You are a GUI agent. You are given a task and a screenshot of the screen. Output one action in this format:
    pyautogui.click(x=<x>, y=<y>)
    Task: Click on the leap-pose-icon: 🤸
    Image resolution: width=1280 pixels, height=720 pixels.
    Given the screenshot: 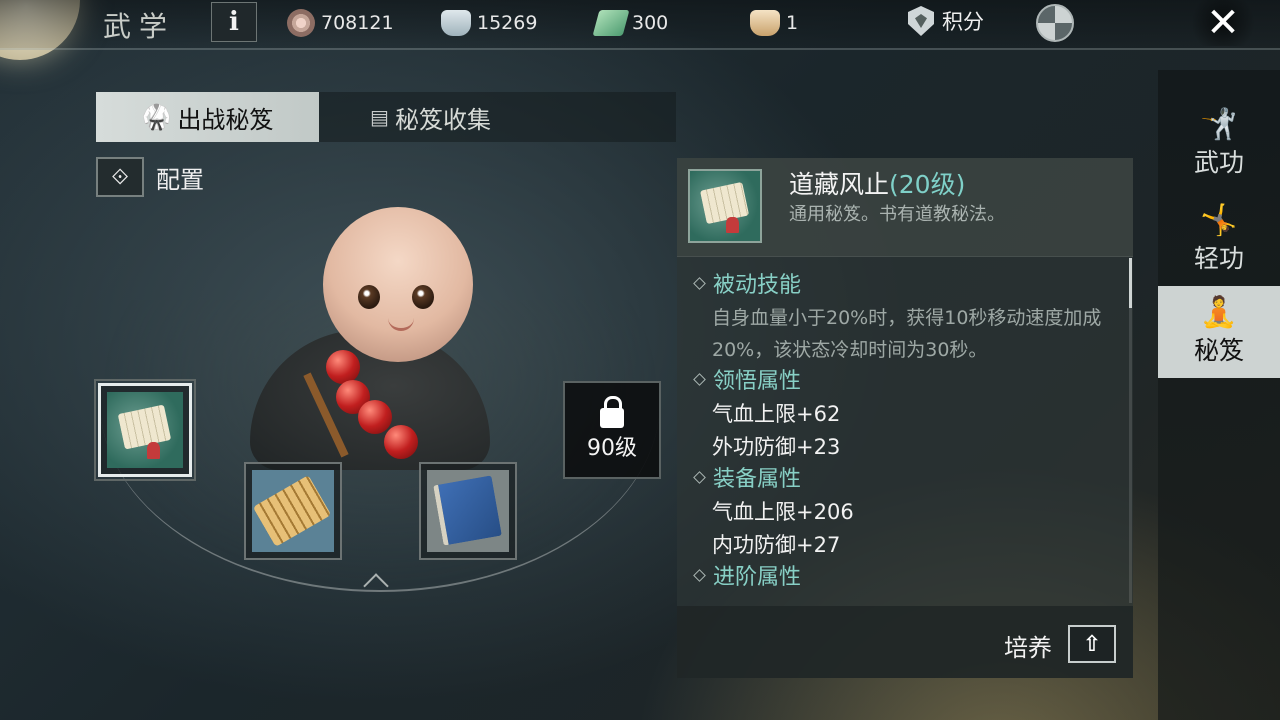 What is the action you would take?
    pyautogui.click(x=1219, y=220)
    